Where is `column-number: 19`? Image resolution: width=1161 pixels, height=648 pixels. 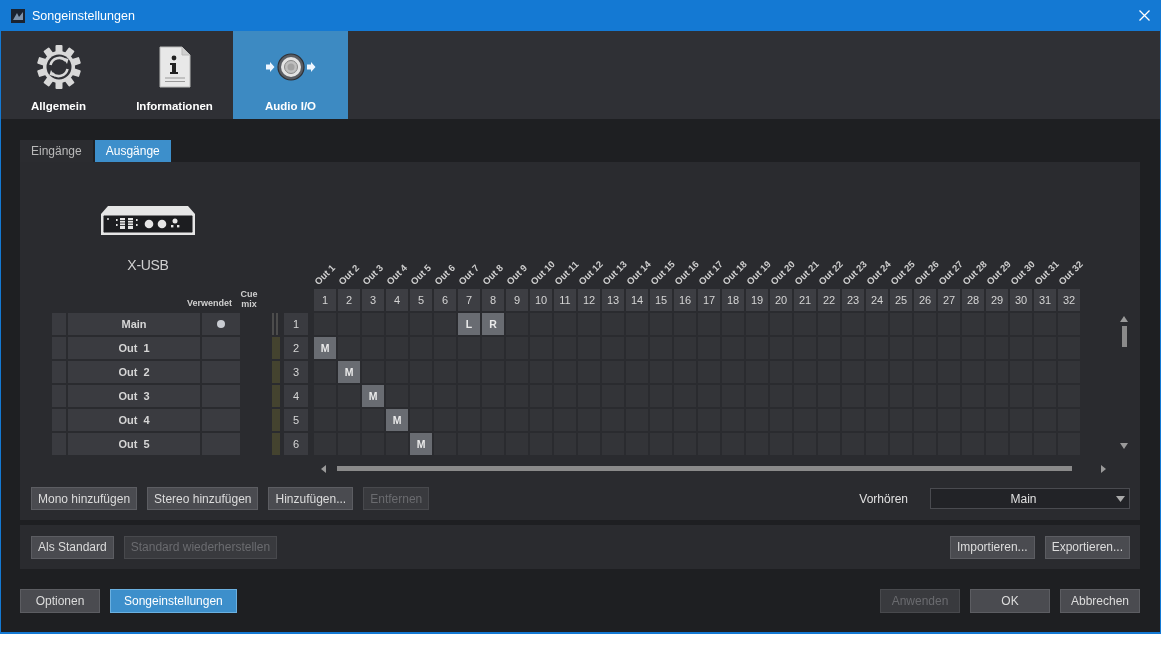
column-number: 19 is located at coordinates (757, 300).